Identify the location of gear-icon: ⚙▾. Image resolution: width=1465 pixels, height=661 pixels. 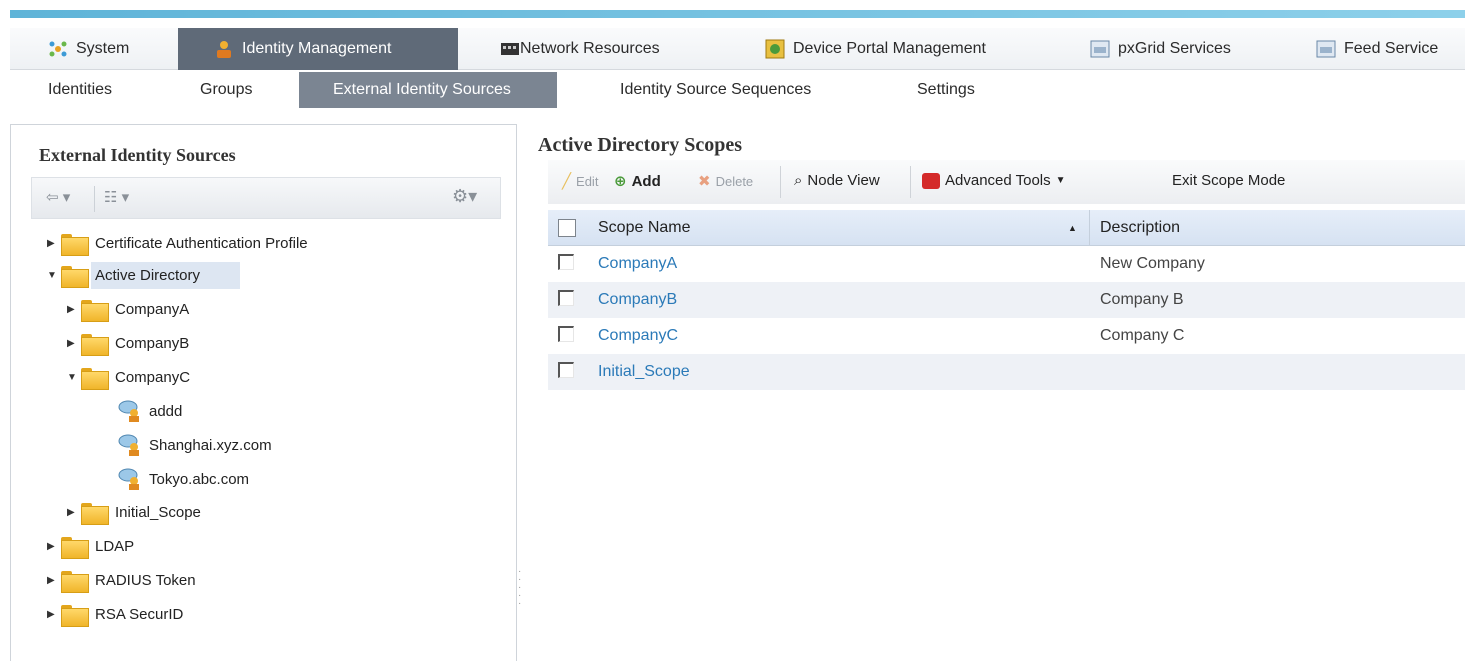
(464, 196).